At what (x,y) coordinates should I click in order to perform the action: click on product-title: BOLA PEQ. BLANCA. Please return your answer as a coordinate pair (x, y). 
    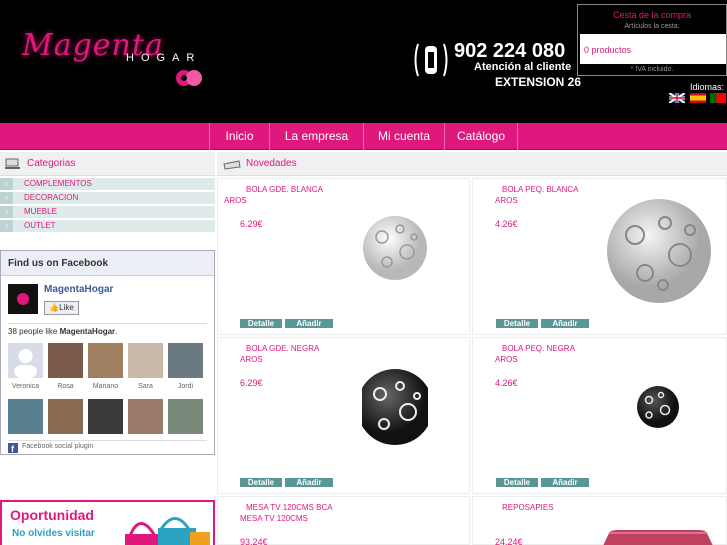
    Looking at the image, I should click on (555, 189).